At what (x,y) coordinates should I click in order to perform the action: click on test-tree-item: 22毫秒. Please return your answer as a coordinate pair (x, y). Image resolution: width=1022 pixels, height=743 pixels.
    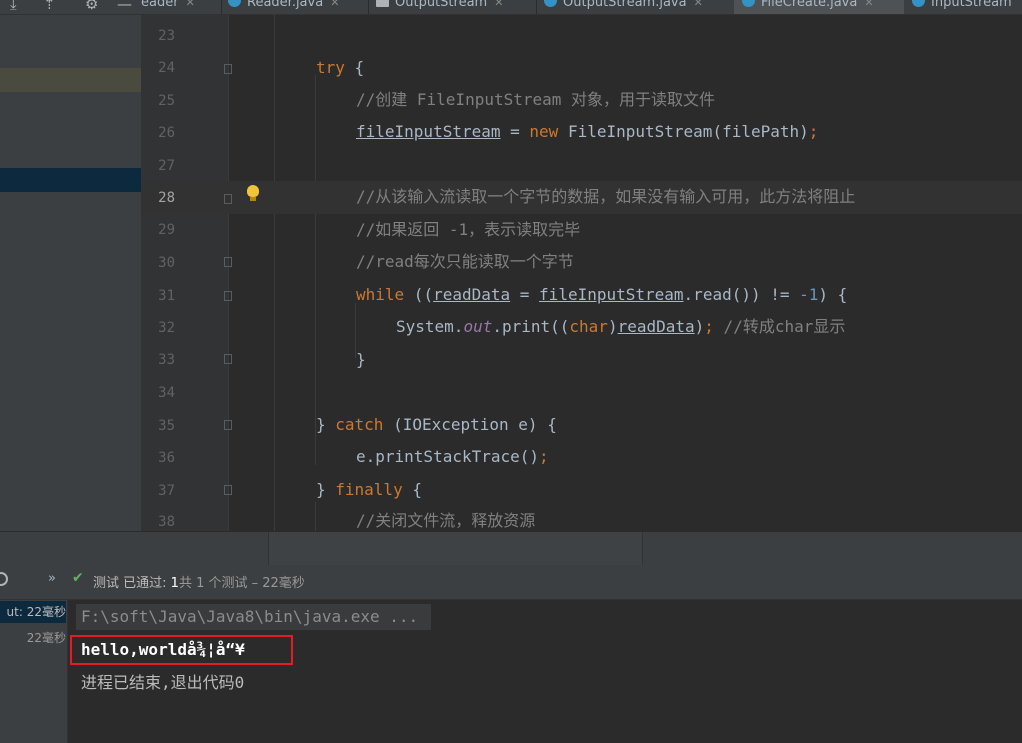
    Looking at the image, I should click on (33, 638).